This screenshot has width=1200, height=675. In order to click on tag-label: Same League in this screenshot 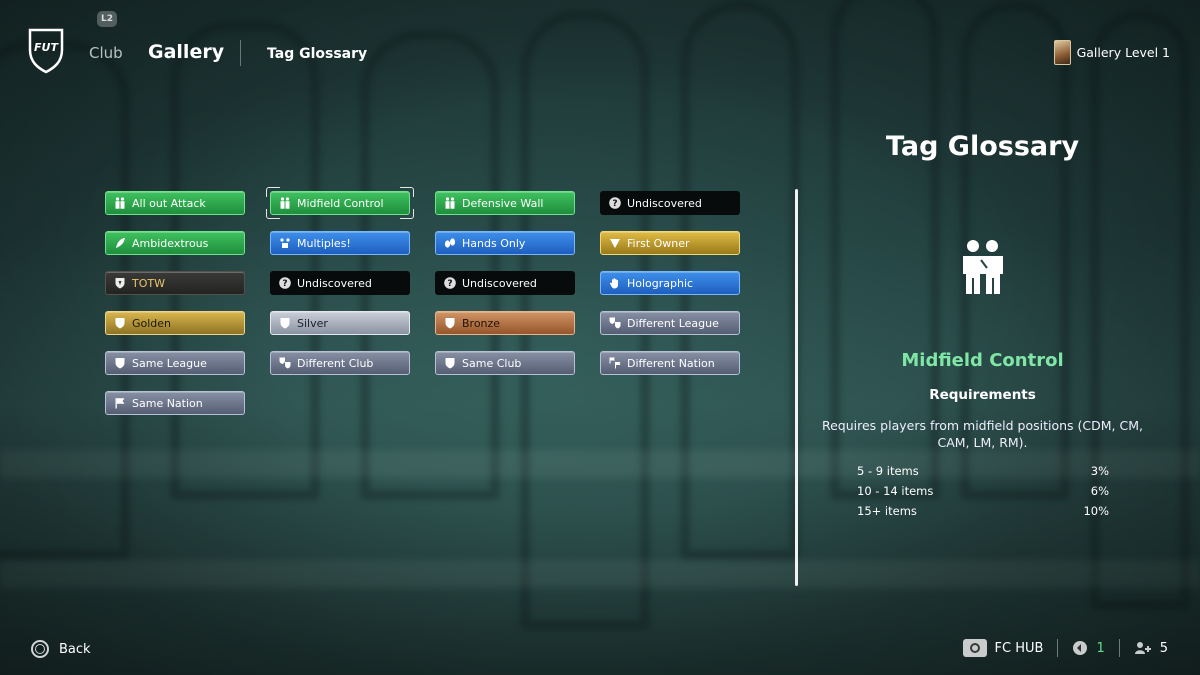, I will do `click(169, 363)`.